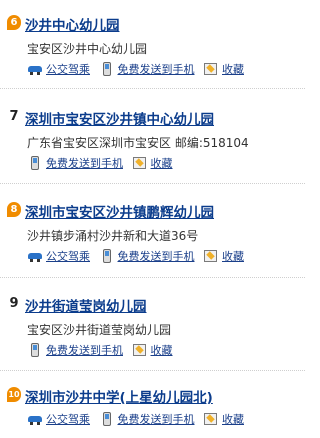 This screenshot has height=438, width=320. What do you see at coordinates (138, 143) in the screenshot?
I see `result-address: 广东省宝安区深圳市宝安区 邮编:518104` at bounding box center [138, 143].